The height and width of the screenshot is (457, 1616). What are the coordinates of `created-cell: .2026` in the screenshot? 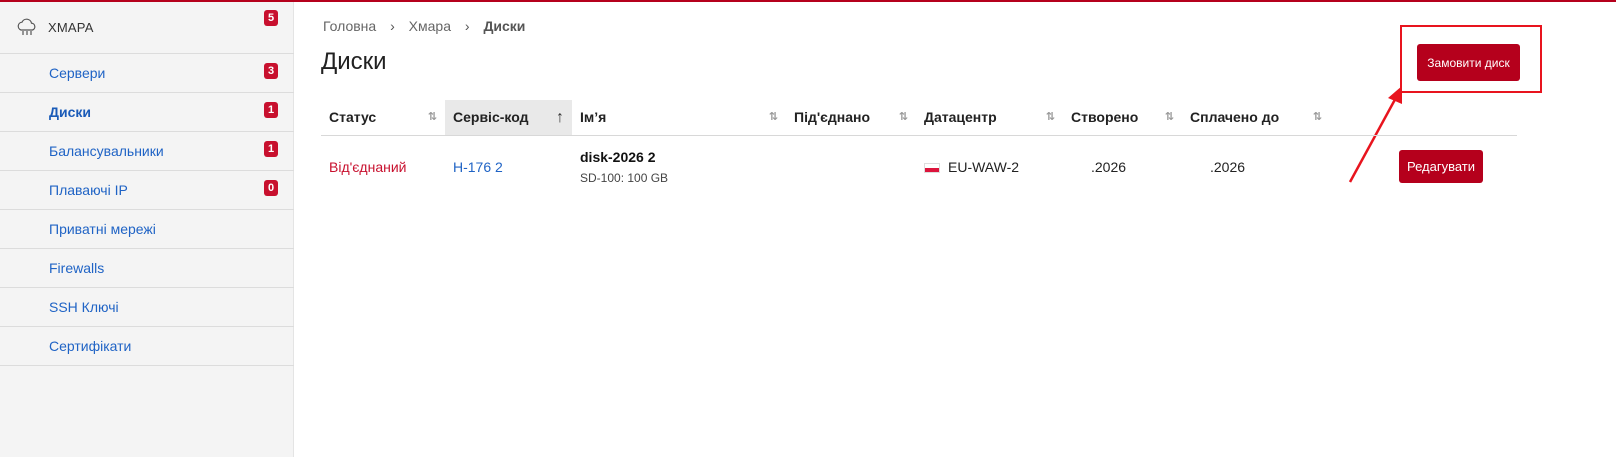 It's located at (1109, 167).